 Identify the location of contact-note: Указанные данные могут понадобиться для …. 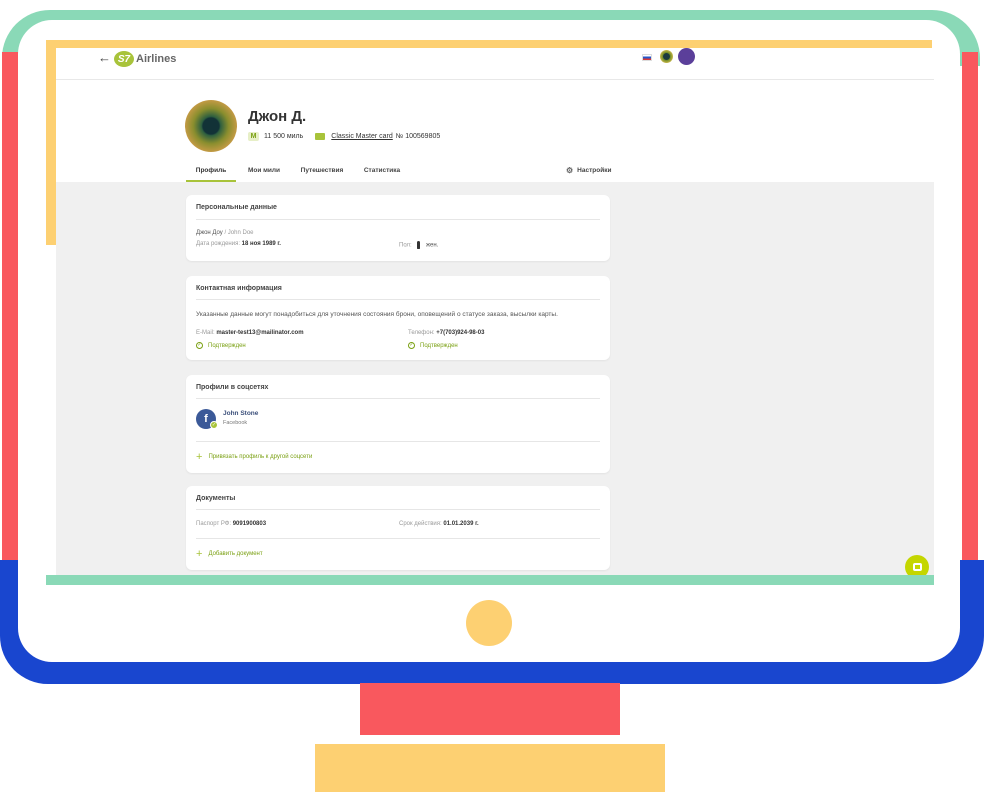
(377, 314).